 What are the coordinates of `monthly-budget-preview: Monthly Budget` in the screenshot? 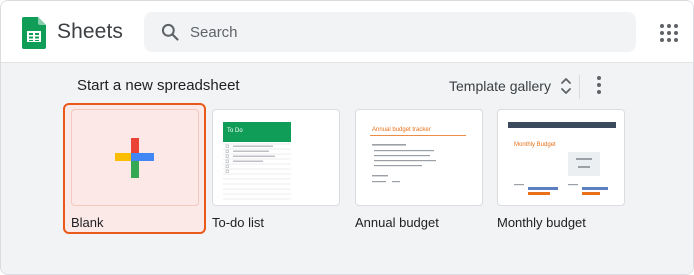 It's located at (562, 158).